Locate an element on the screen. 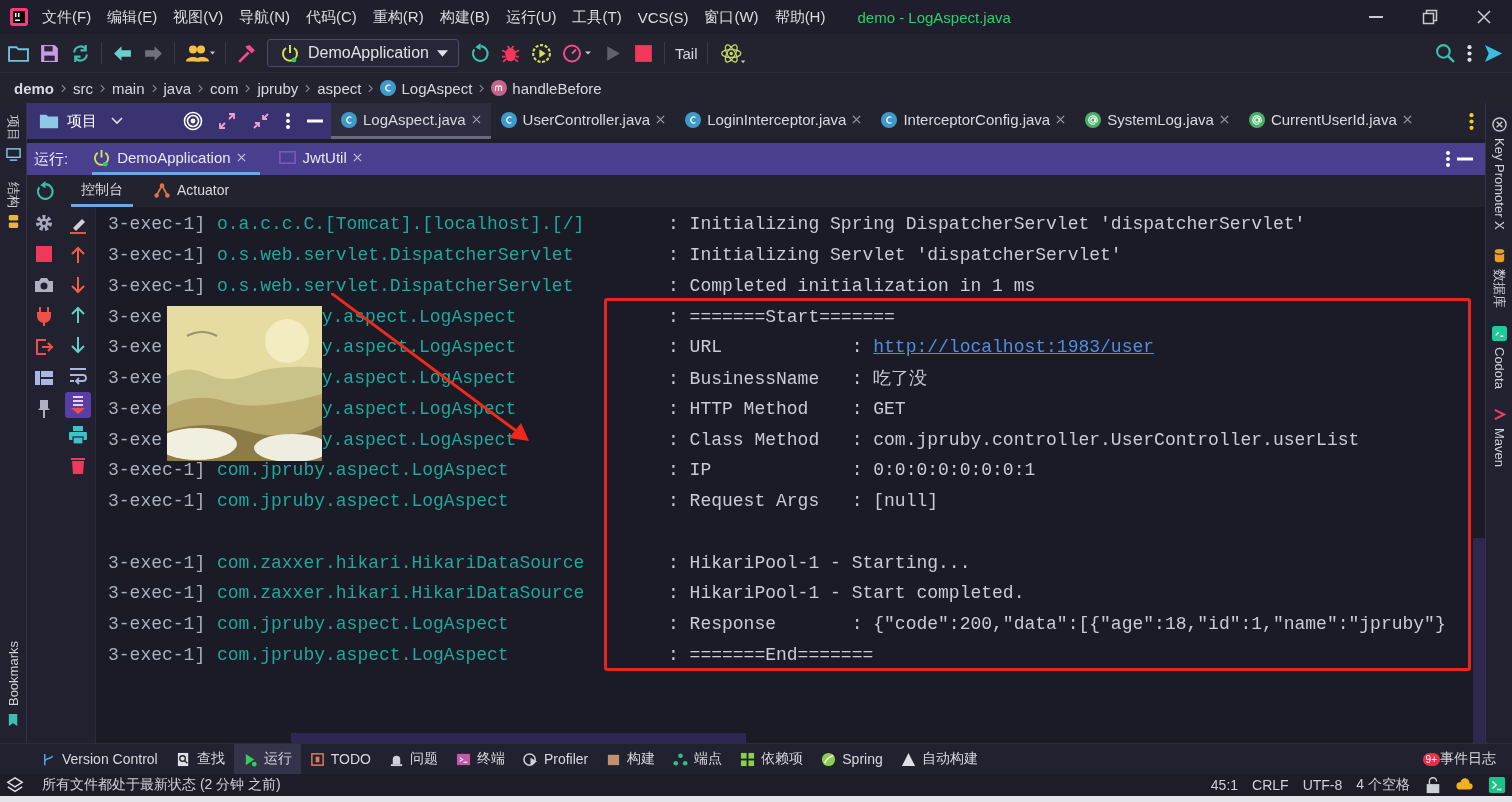 Image resolution: width=1512 pixels, height=802 pixels. scroll-to-end-icon is located at coordinates (78, 405).